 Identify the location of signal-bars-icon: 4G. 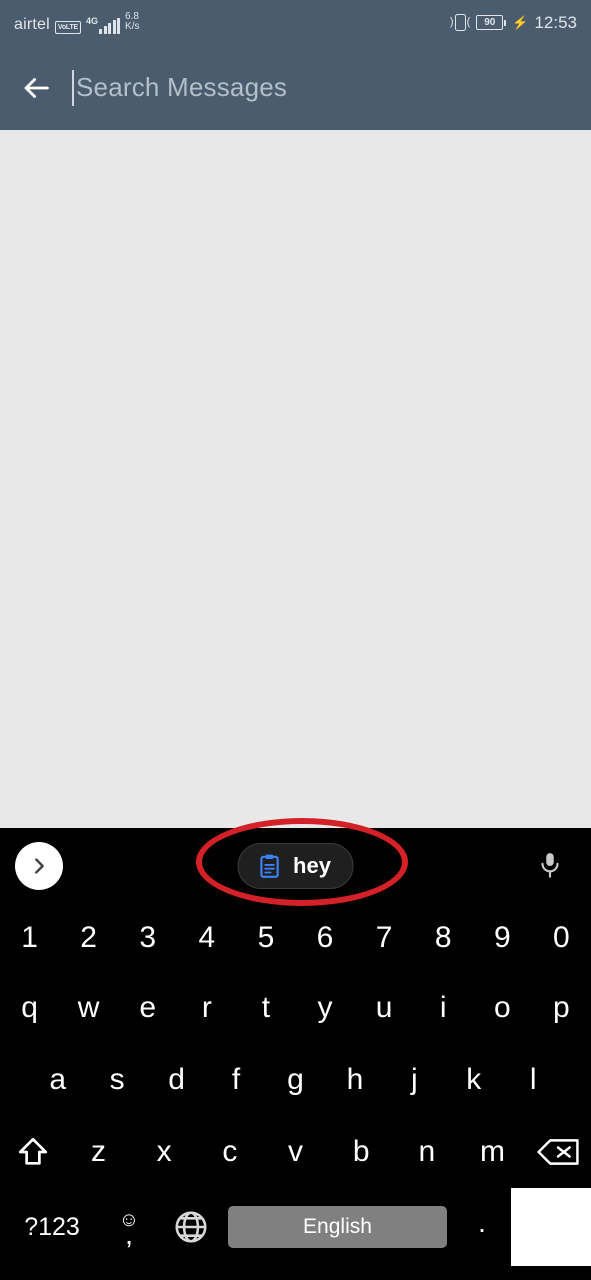
(103, 24).